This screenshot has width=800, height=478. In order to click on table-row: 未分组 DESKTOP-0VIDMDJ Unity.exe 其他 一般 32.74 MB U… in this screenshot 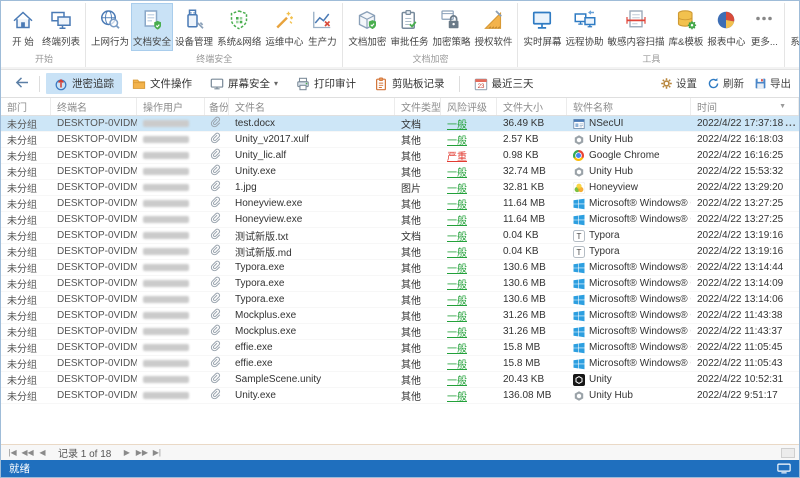, I will do `click(400, 172)`.